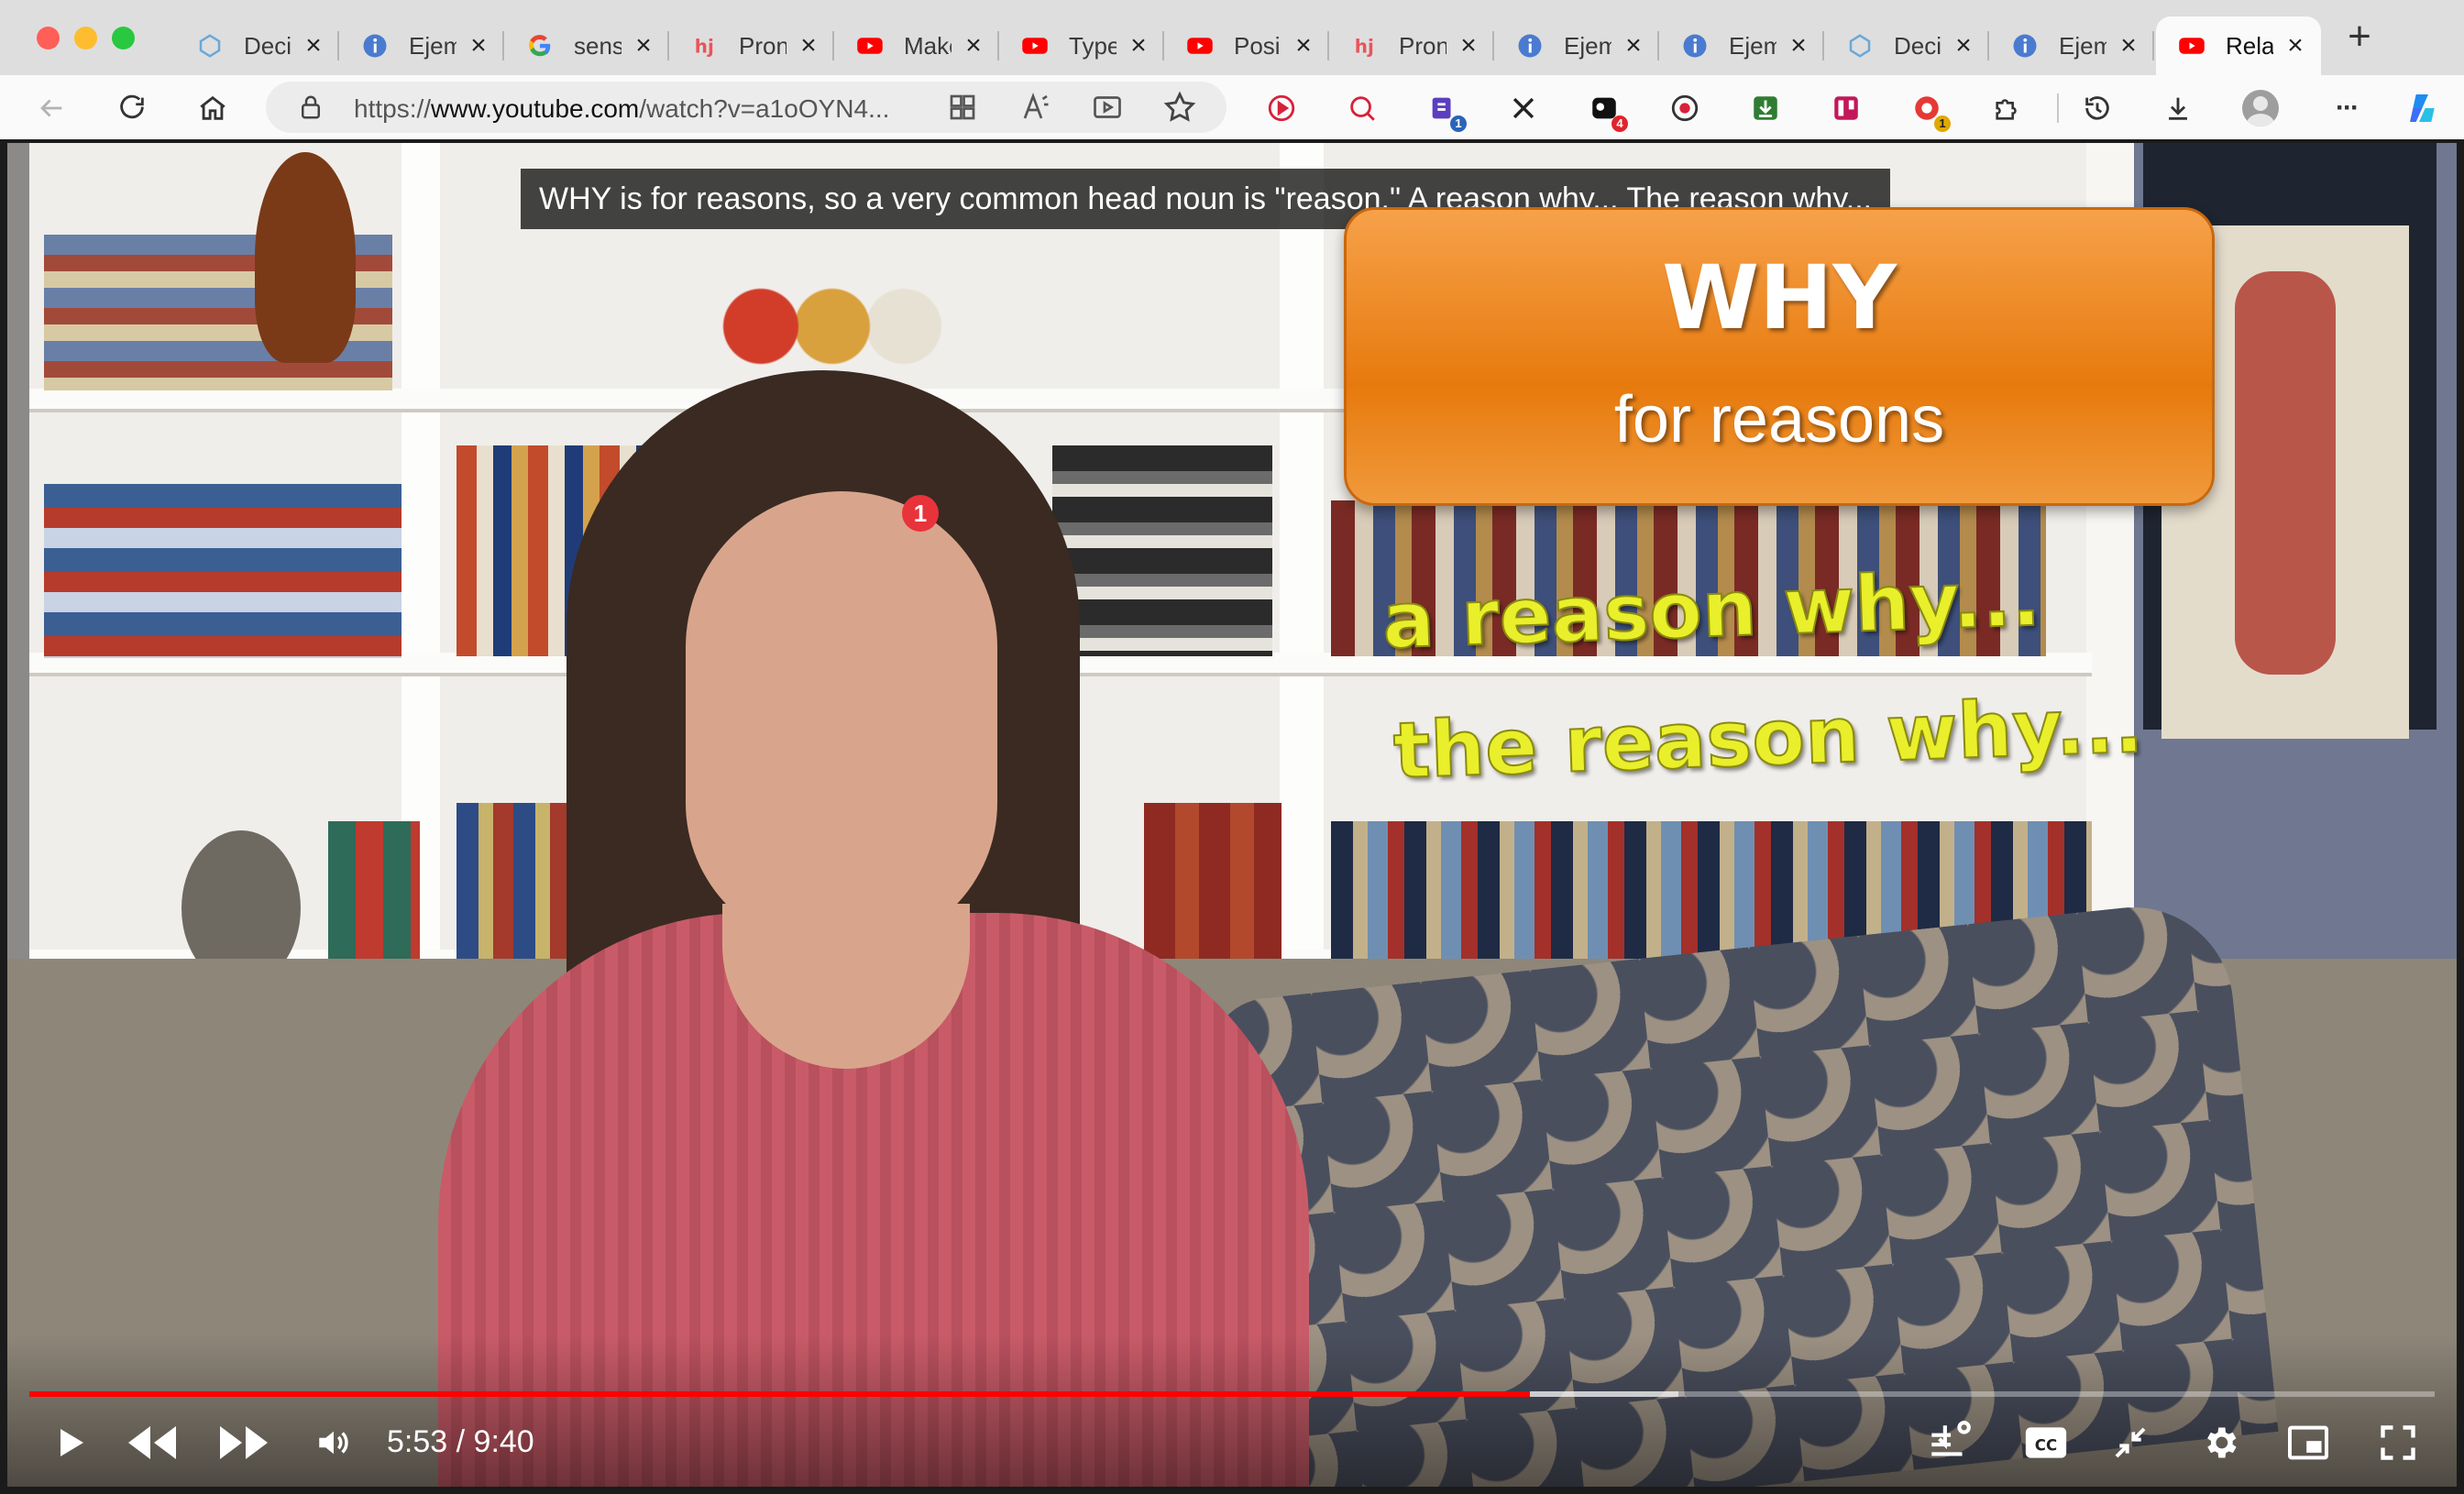  I want to click on gear-icon, so click(2222, 1443).